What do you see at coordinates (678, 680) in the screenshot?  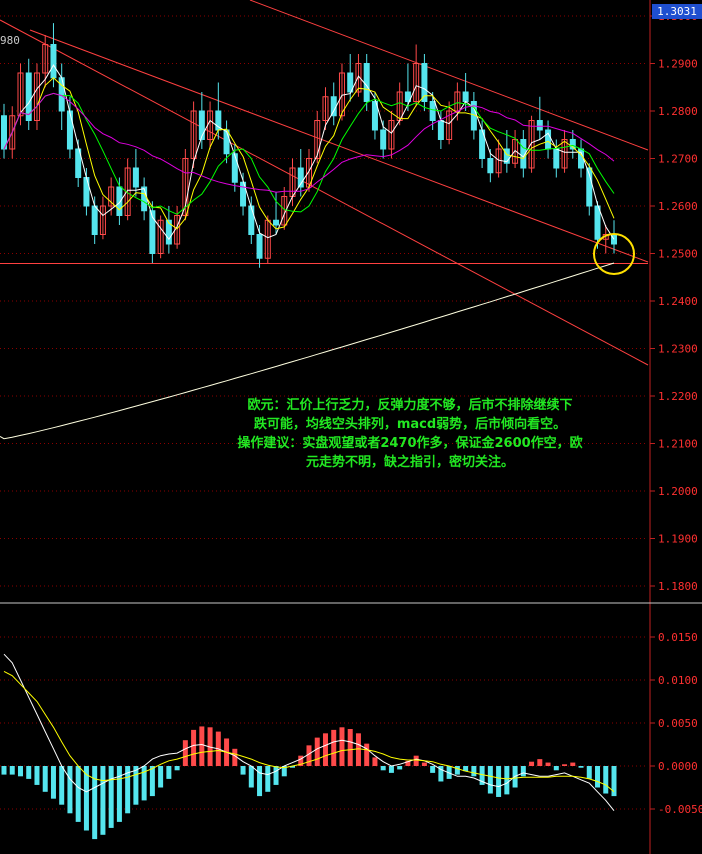 I see `macd-tick-label: 0.0100` at bounding box center [678, 680].